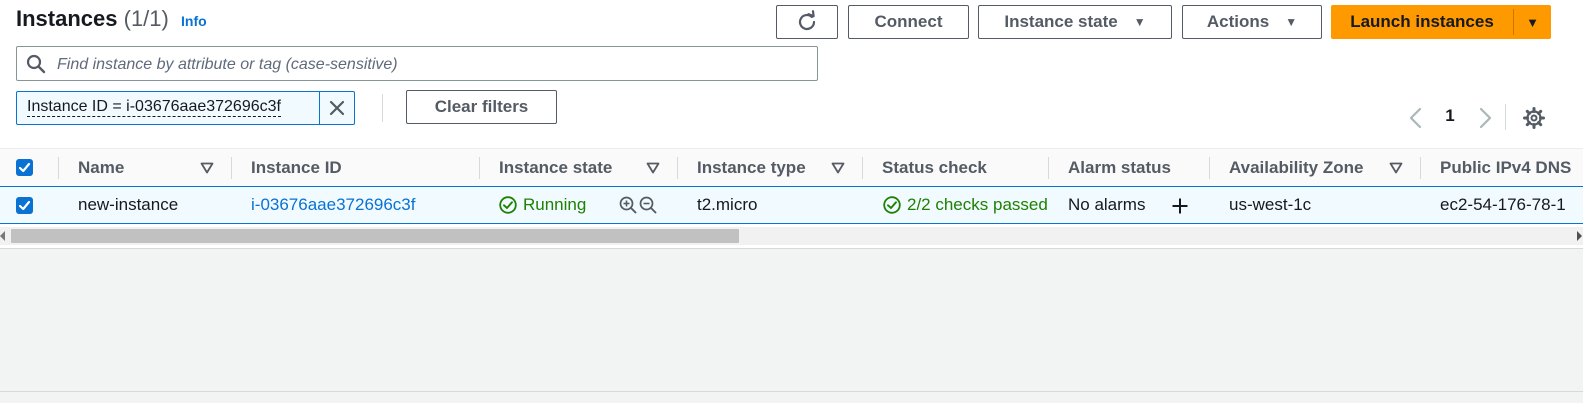  I want to click on select-all-checkbox, so click(24, 167).